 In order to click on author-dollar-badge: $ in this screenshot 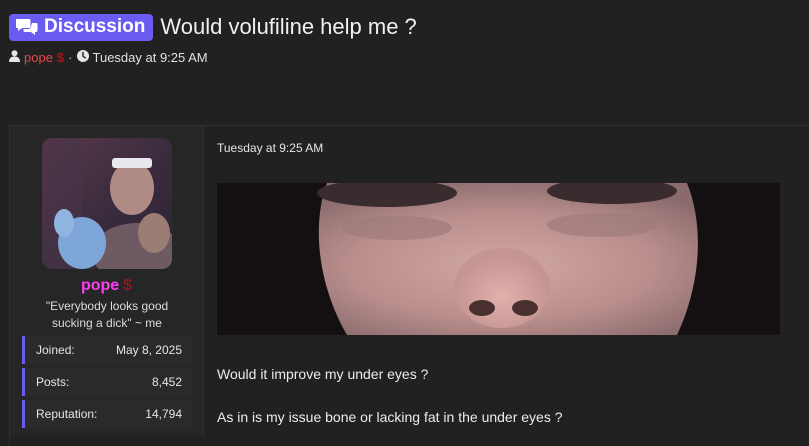, I will do `click(60, 57)`.